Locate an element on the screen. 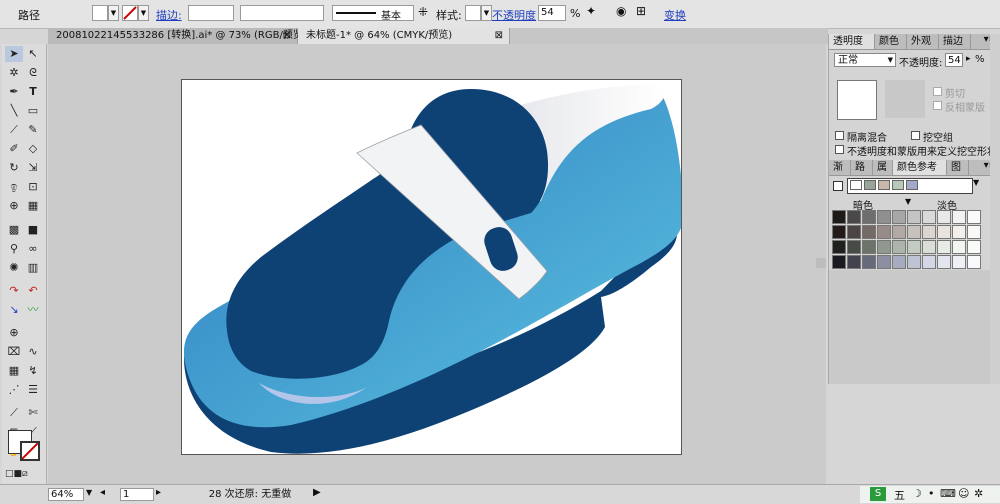 Image resolution: width=1000 pixels, height=504 pixels. free-transform-tool-icon: ⊡ is located at coordinates (33, 187).